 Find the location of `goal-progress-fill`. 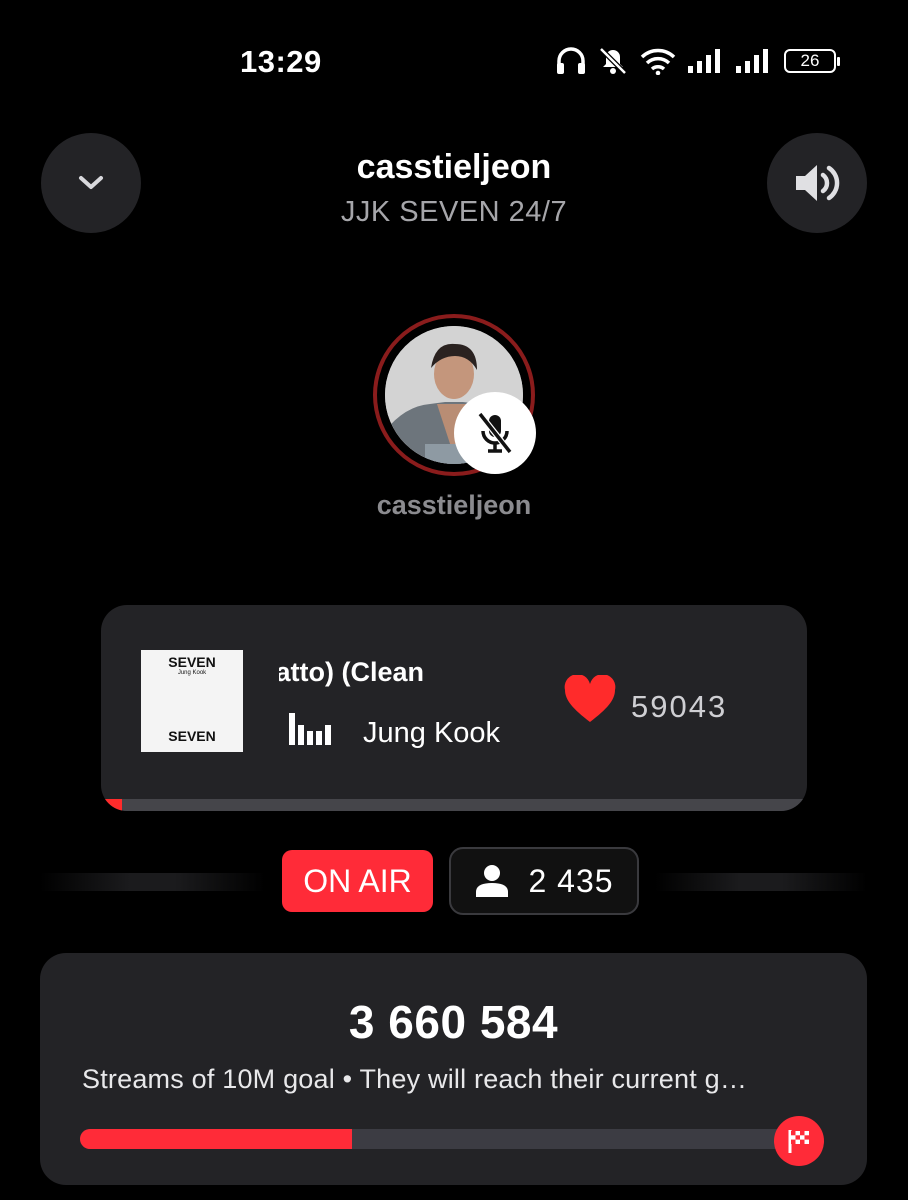

goal-progress-fill is located at coordinates (216, 1139).